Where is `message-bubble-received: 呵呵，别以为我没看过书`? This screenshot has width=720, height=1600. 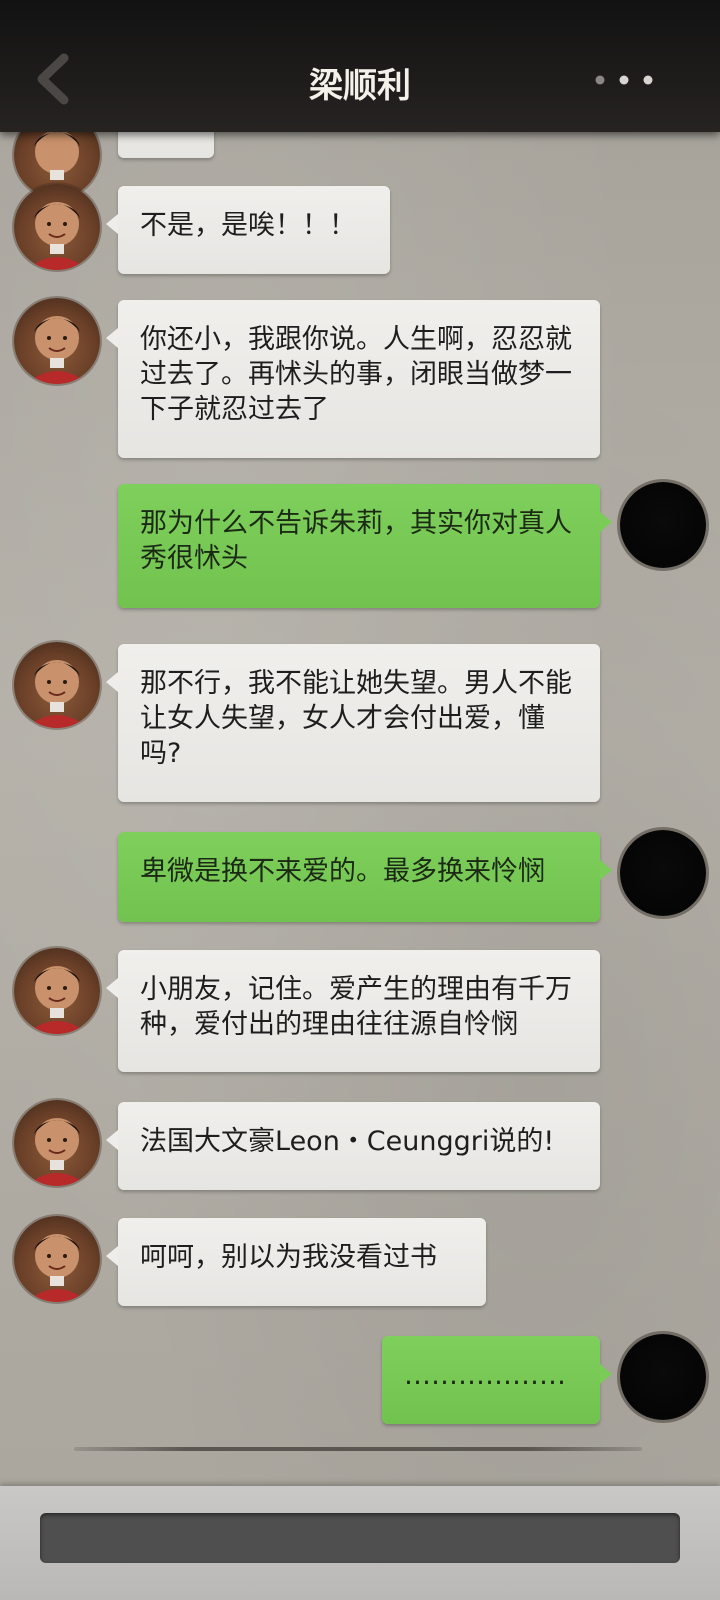
message-bubble-received: 呵呵，别以为我没看过书 is located at coordinates (296, 1262).